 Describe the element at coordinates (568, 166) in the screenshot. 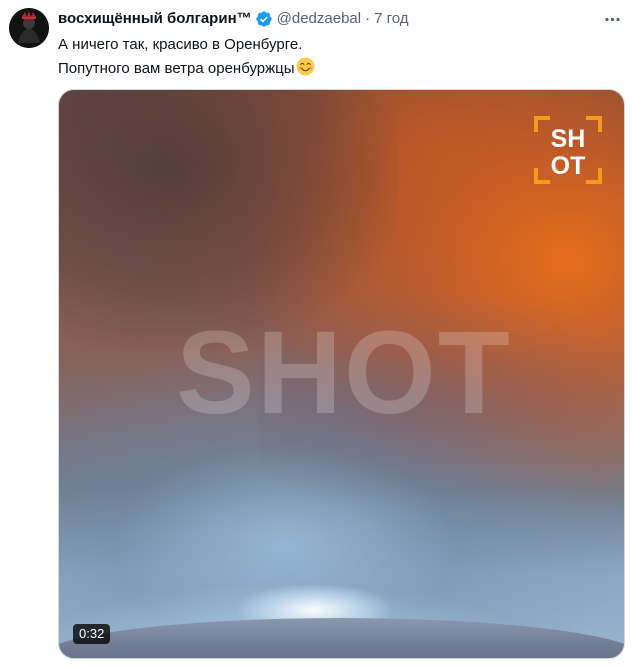

I see `shot-logo-text-bottom: OT` at that location.